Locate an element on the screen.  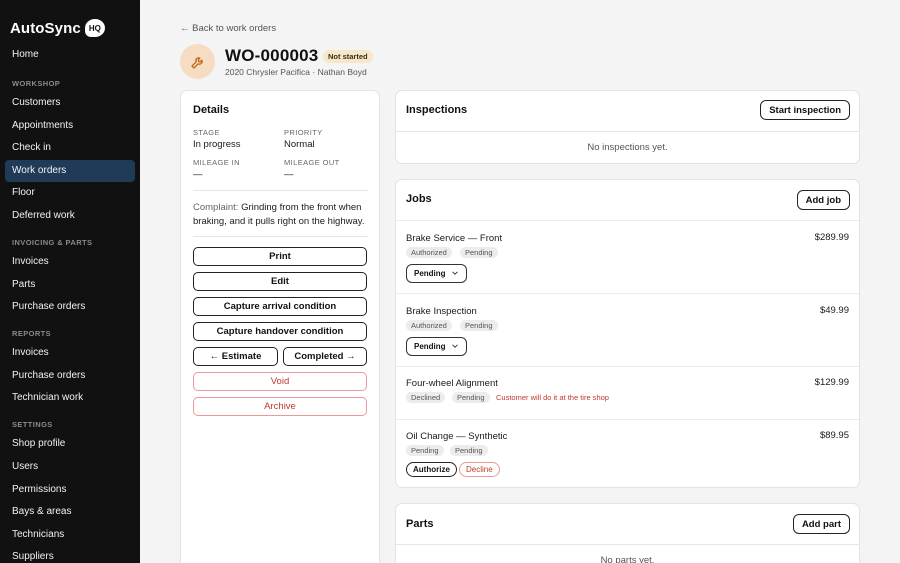
archive-button: Archive is located at coordinates (280, 406).